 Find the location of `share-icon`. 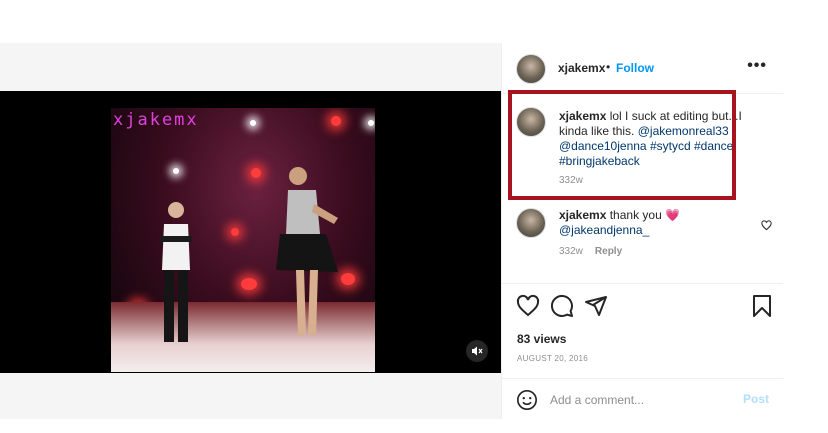

share-icon is located at coordinates (596, 306).